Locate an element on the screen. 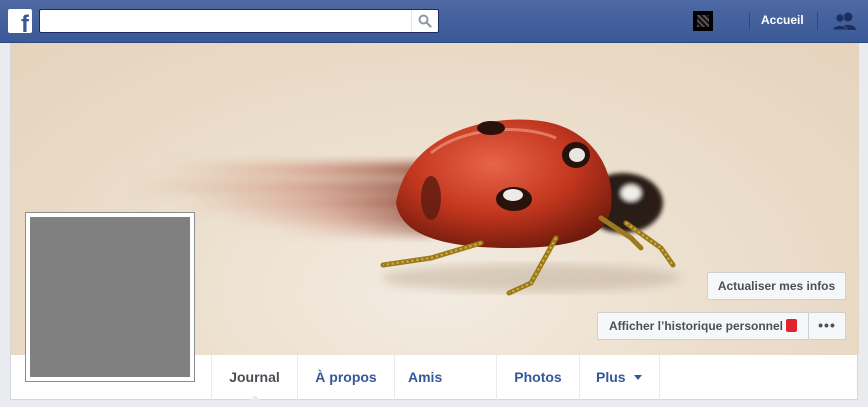 Image resolution: width=868 pixels, height=407 pixels. activity-log-button: Afficher l’historique personnel is located at coordinates (703, 326).